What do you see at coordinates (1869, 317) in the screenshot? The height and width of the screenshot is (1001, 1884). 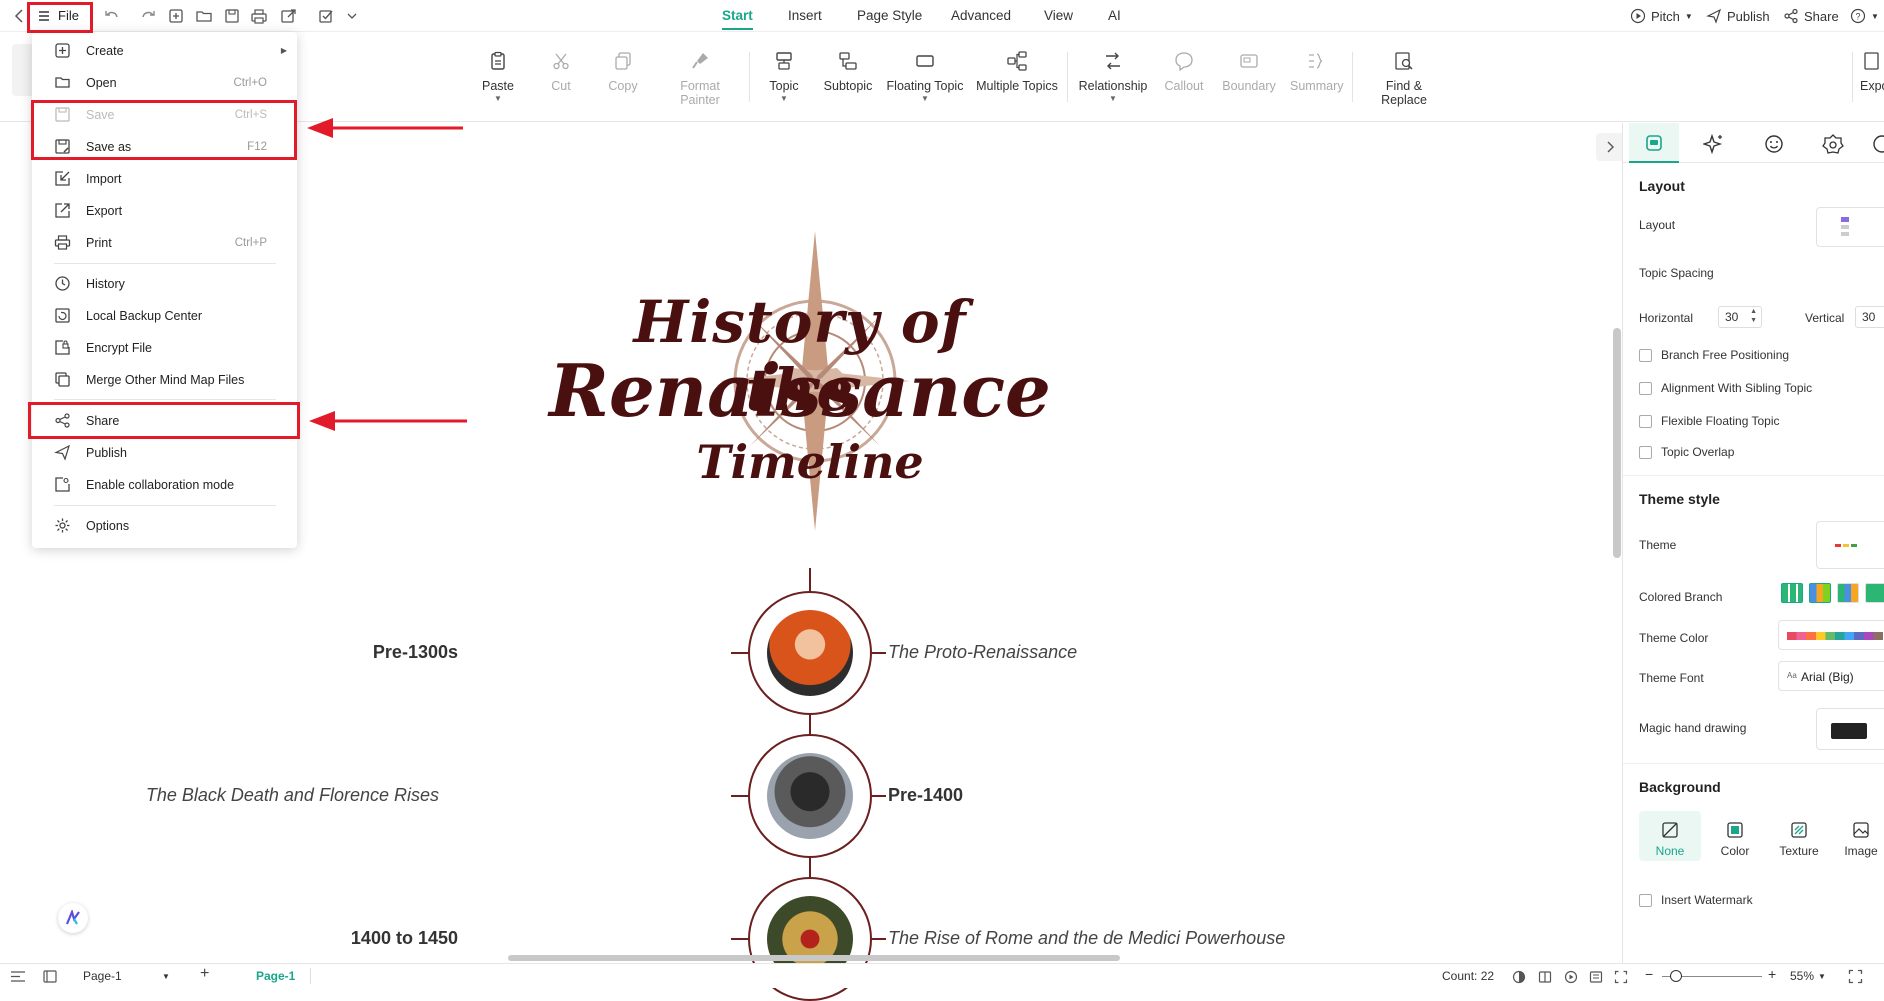 I see `vertical-spacing-input: 30` at bounding box center [1869, 317].